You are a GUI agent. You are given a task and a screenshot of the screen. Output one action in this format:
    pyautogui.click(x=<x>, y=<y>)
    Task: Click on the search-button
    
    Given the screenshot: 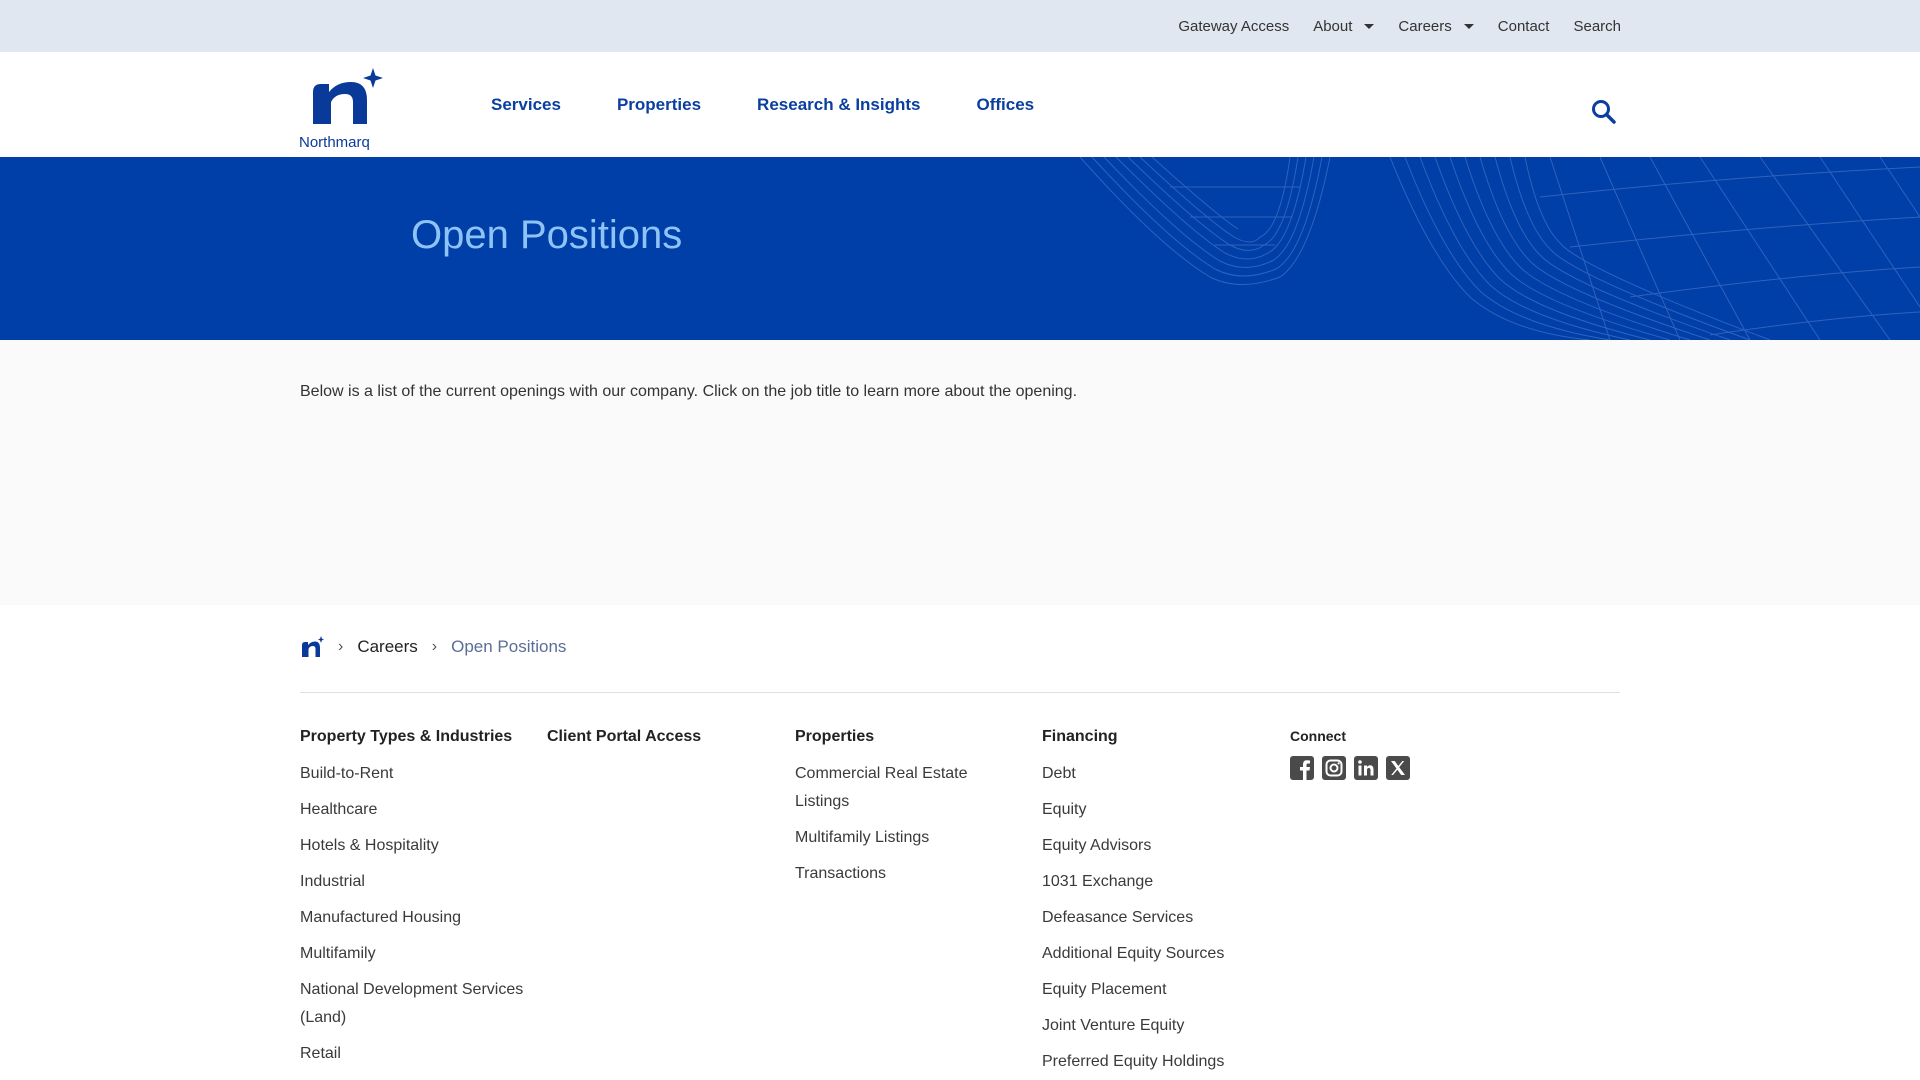 What is the action you would take?
    pyautogui.click(x=1604, y=112)
    